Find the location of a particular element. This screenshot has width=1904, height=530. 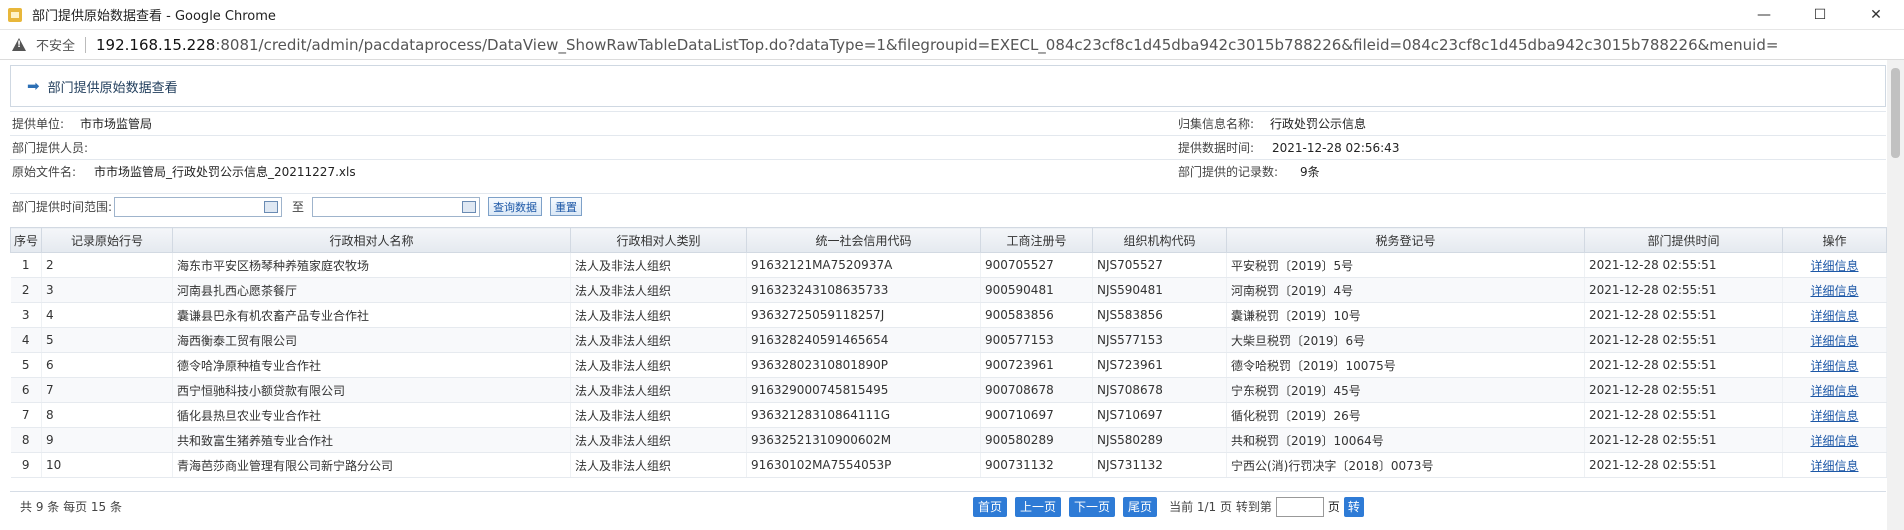

cell-raw-row-number: 9 is located at coordinates (107, 440).